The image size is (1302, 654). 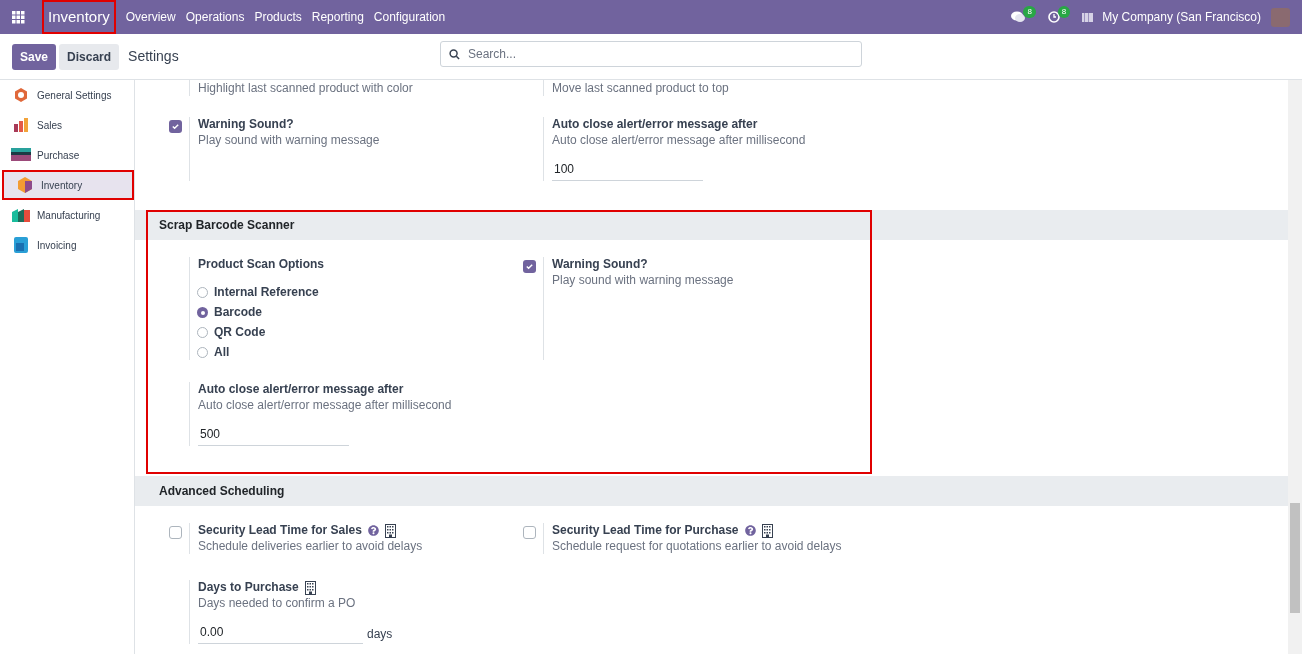 What do you see at coordinates (337, 17) in the screenshot?
I see `menu-item: Reporting` at bounding box center [337, 17].